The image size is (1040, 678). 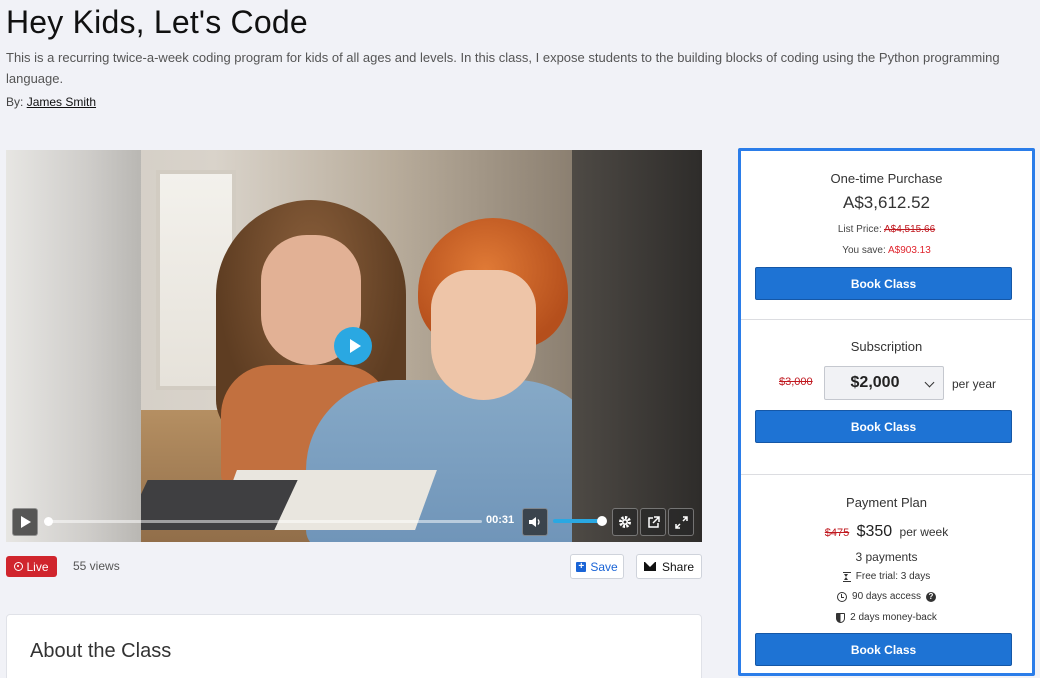 What do you see at coordinates (893, 617) in the screenshot?
I see `money-back-text: 2 days money-back` at bounding box center [893, 617].